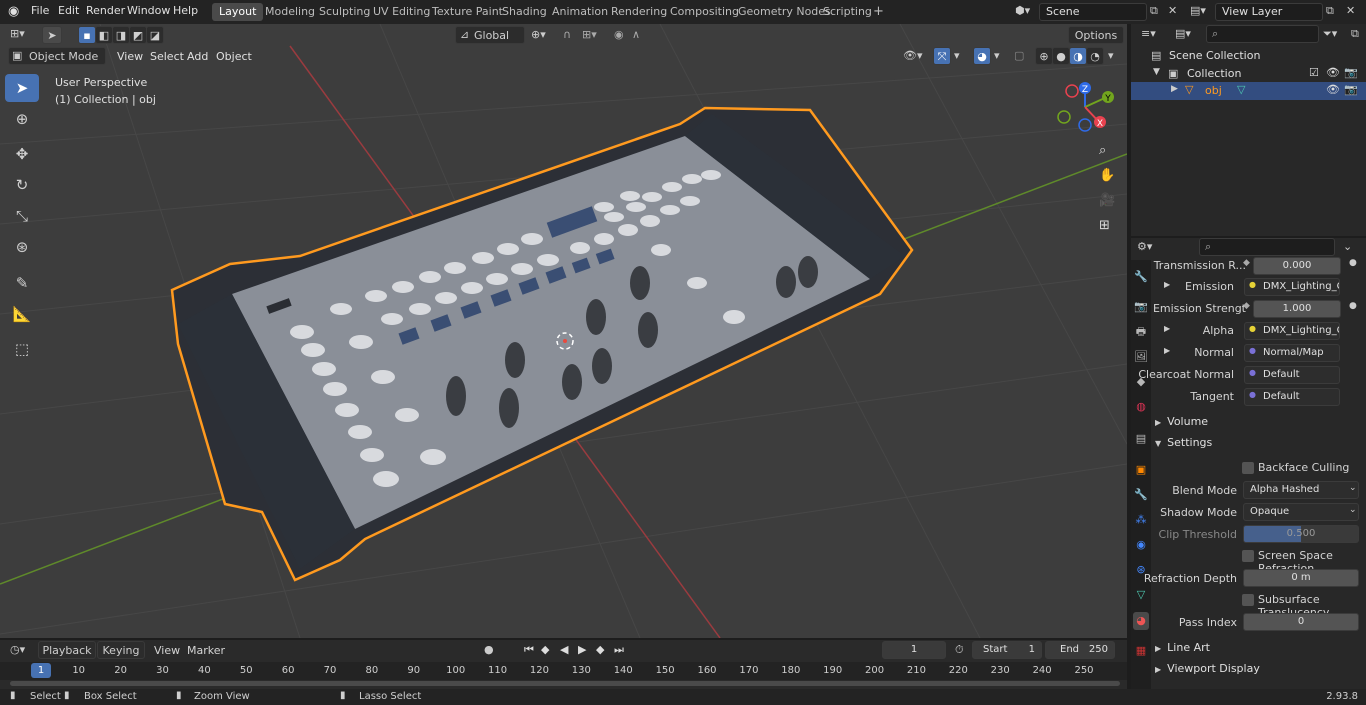  I want to click on rotate-tool-icon: ↻, so click(22, 185).